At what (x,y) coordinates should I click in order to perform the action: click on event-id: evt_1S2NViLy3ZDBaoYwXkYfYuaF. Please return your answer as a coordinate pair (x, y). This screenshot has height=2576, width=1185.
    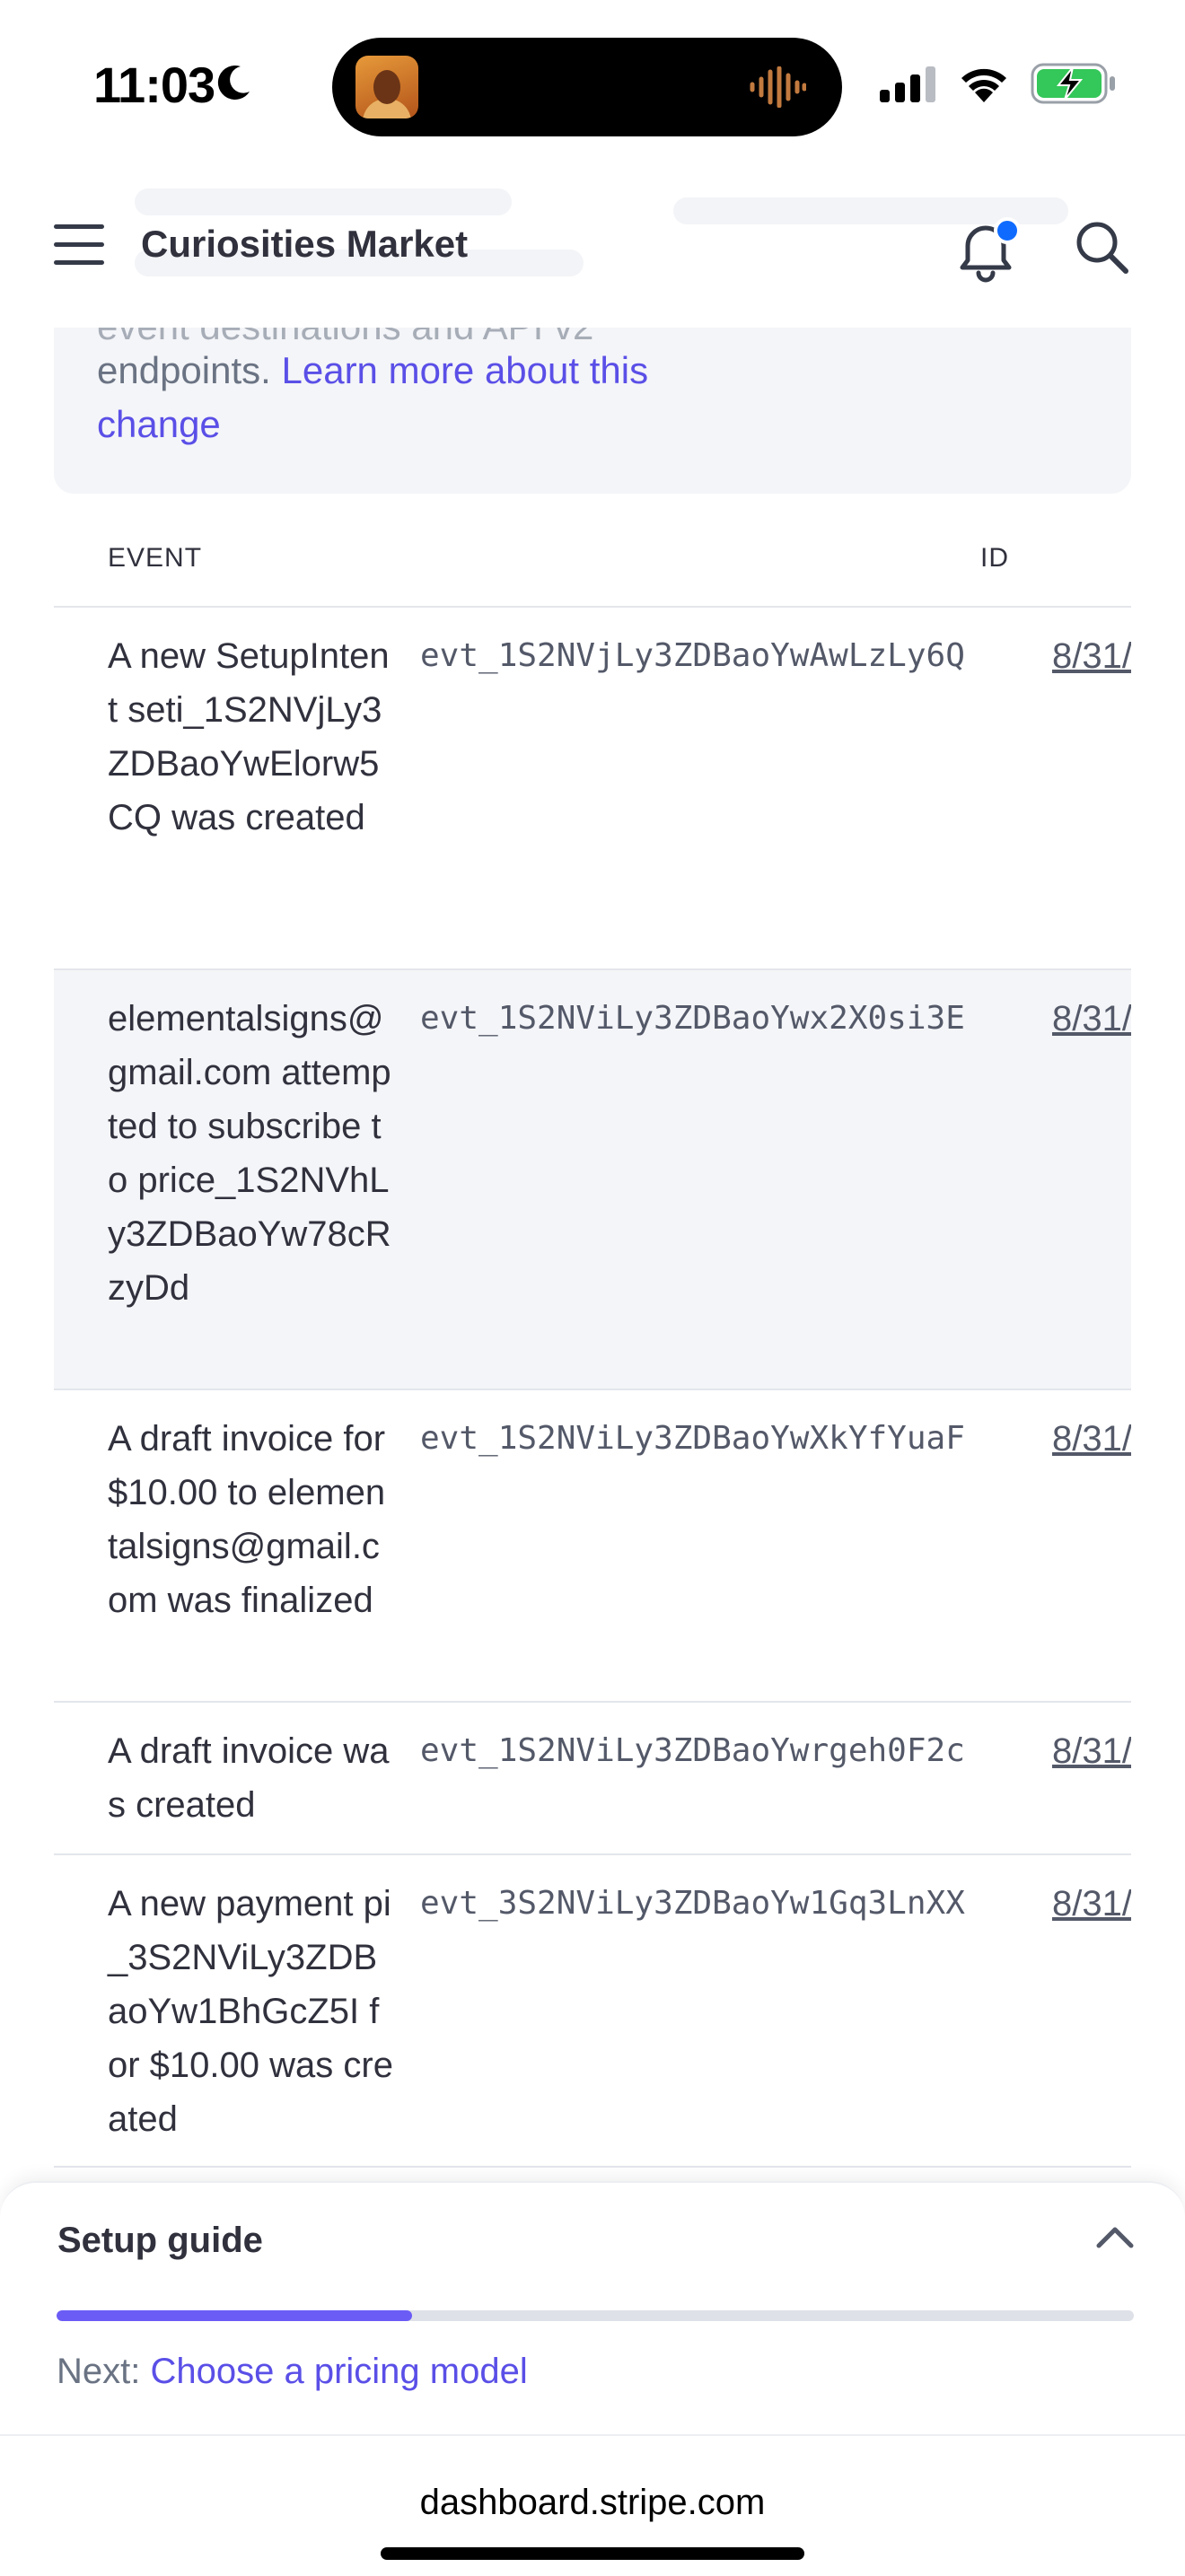
    Looking at the image, I should click on (692, 1438).